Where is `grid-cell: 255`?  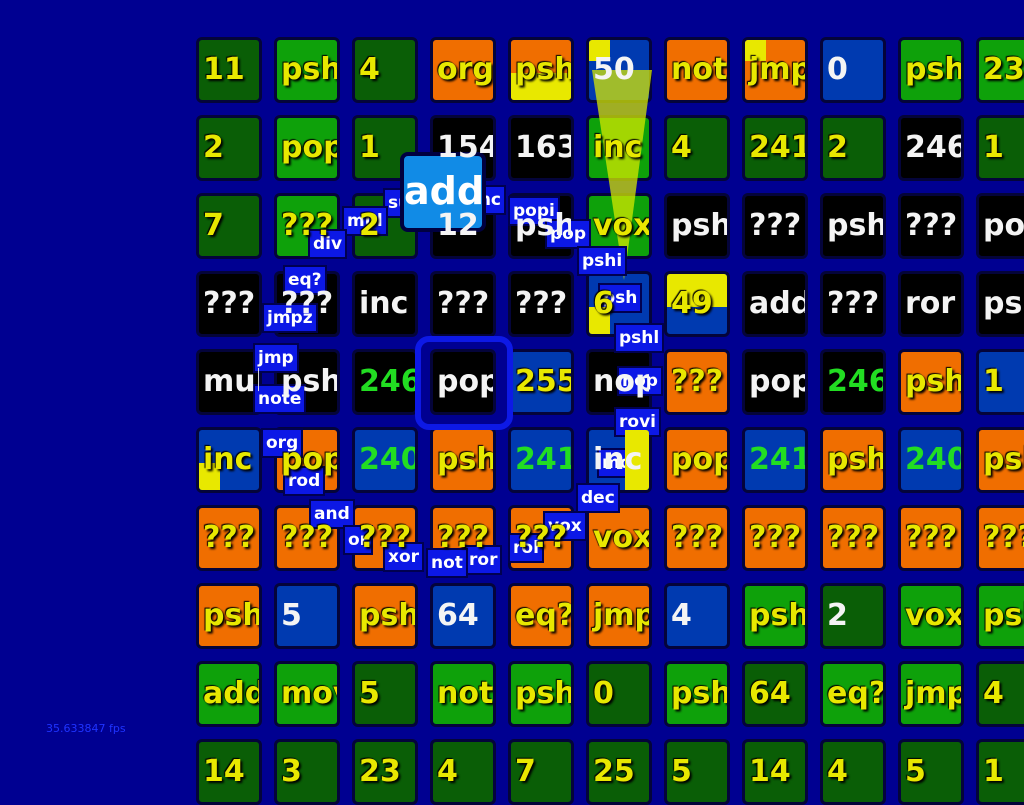
grid-cell: 255 is located at coordinates (541, 382).